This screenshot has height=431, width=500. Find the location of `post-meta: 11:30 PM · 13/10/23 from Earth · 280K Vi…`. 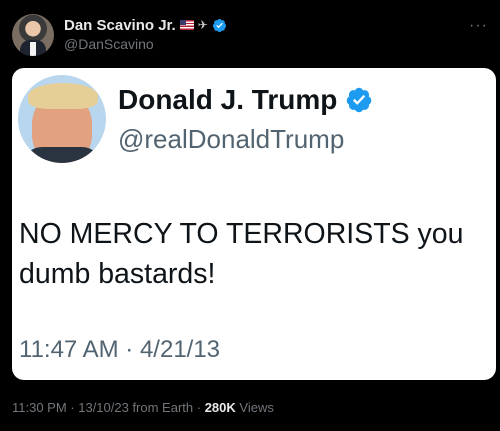

post-meta: 11:30 PM · 13/10/23 from Earth · 280K Vi… is located at coordinates (143, 407).